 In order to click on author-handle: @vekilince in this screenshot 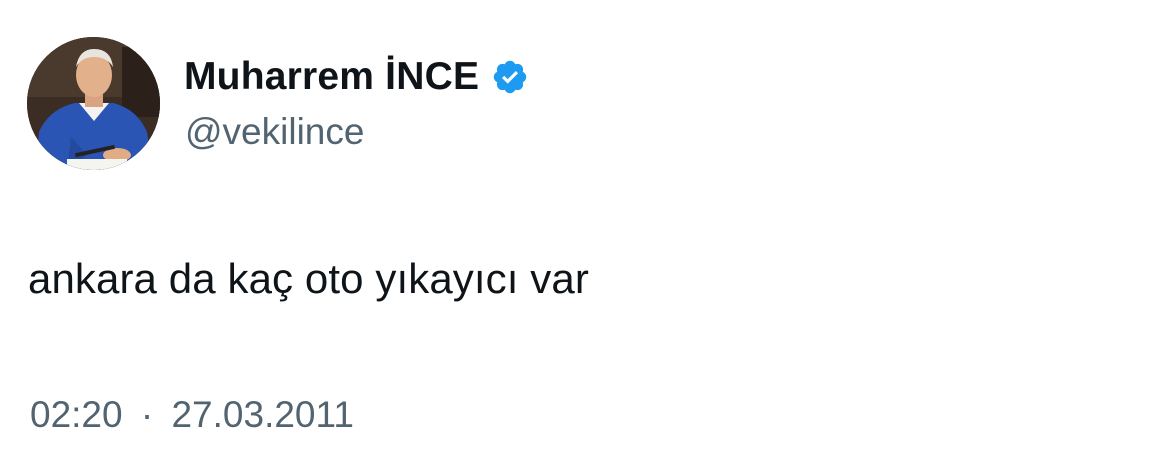, I will do `click(274, 132)`.